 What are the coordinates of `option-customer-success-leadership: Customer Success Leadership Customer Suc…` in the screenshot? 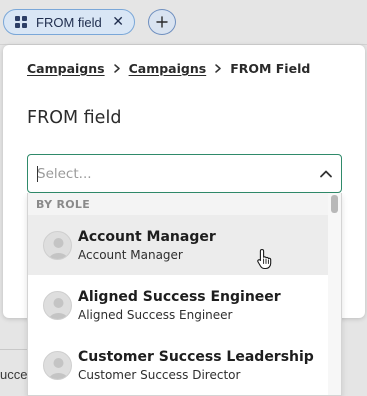 It's located at (184, 365).